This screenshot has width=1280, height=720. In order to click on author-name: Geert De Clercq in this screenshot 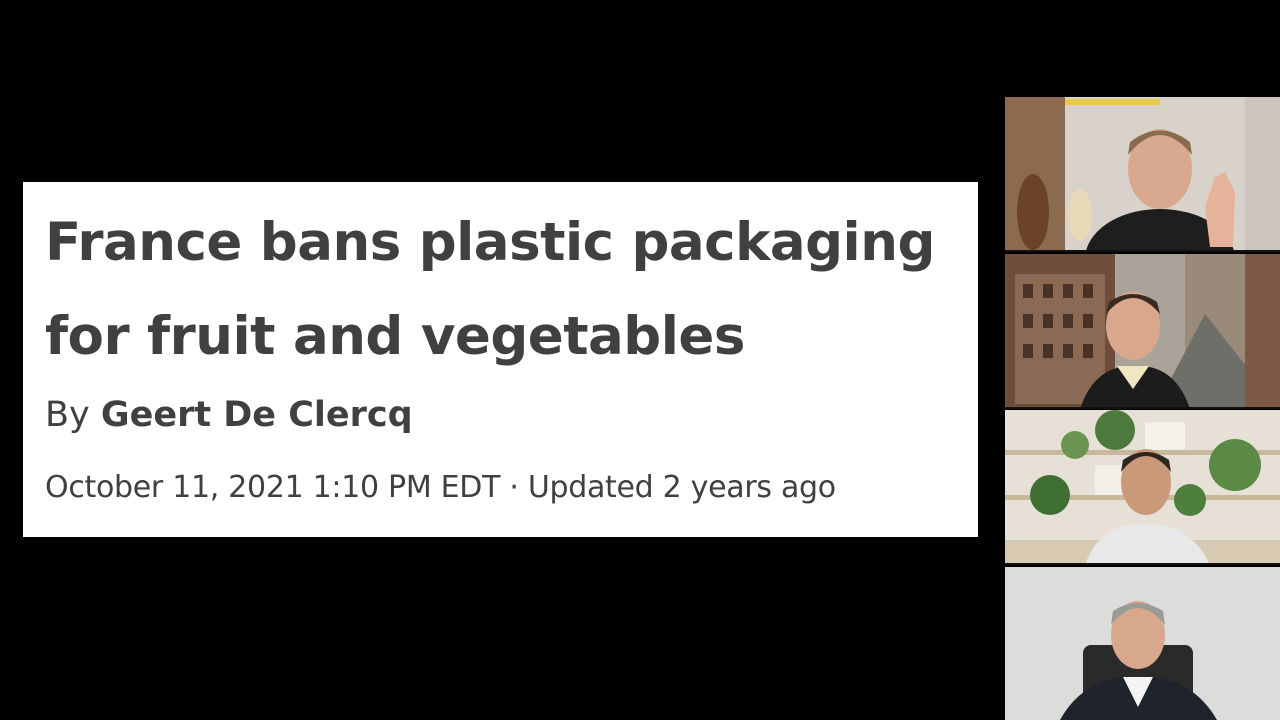, I will do `click(256, 415)`.